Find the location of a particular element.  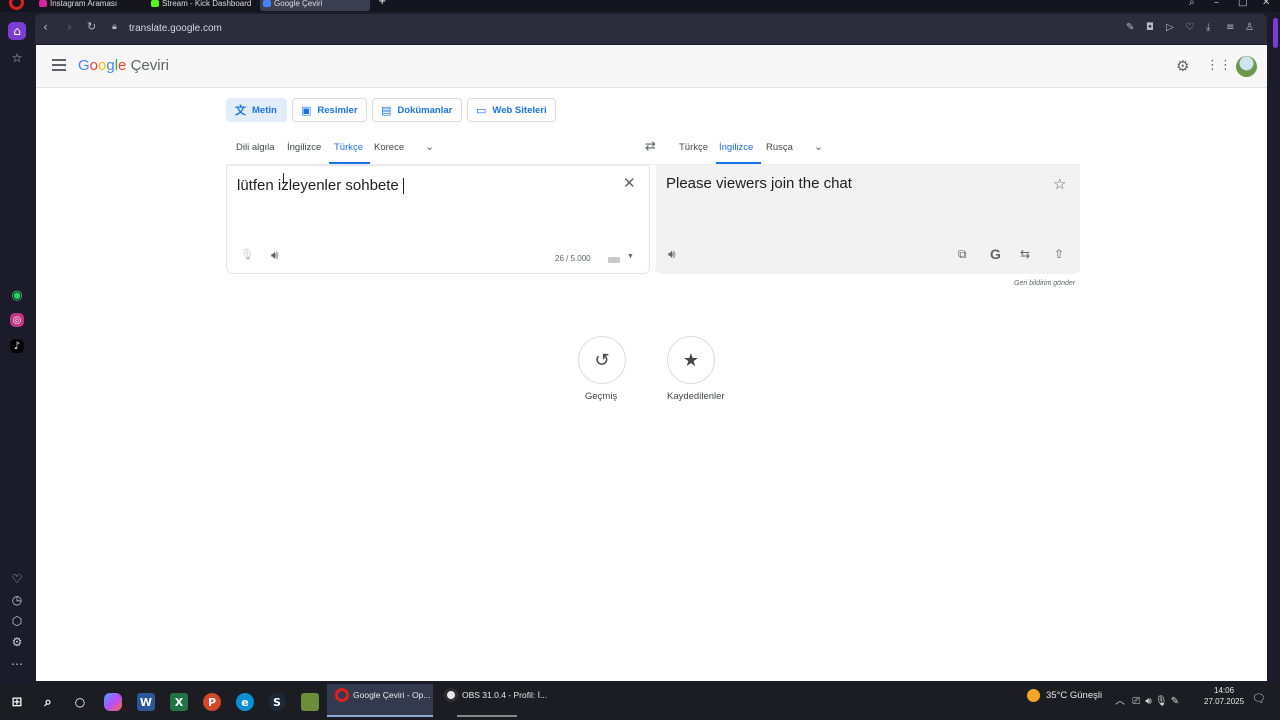

google-search-icon: G is located at coordinates (995, 254).